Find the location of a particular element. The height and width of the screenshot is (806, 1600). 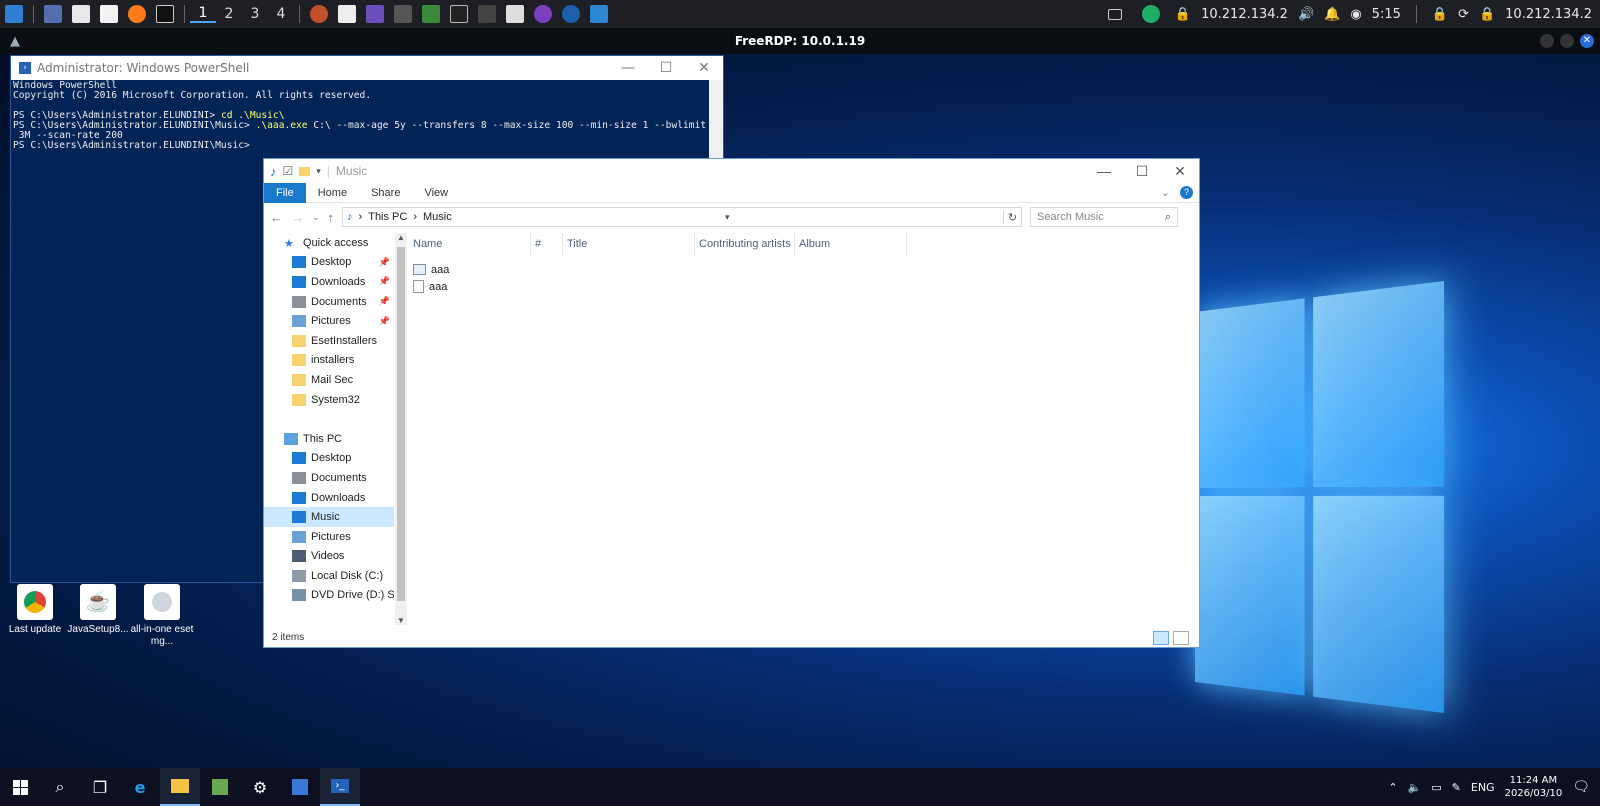

maximize-button is located at coordinates (1567, 41).